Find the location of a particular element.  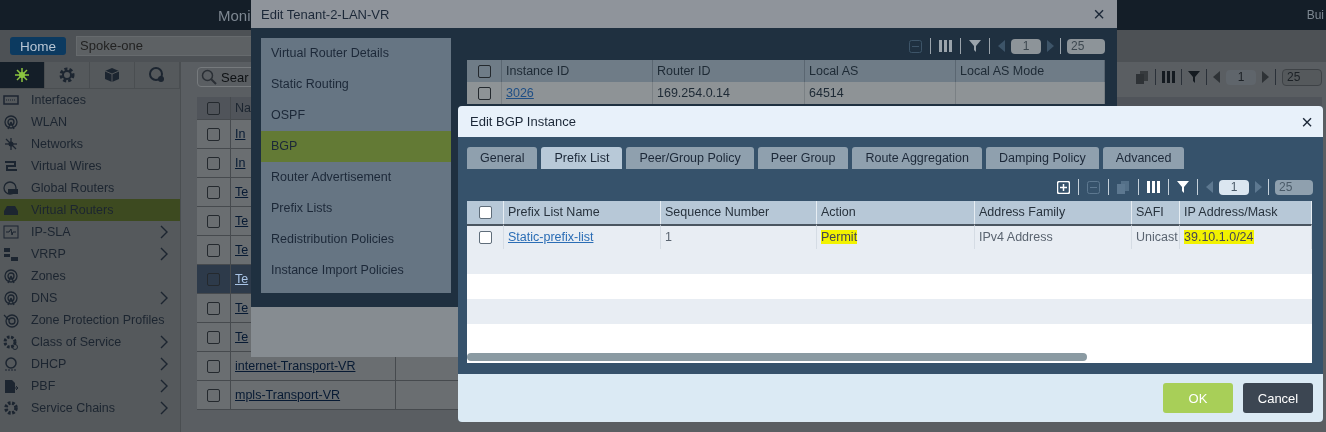

sidebar-item: Interfaces is located at coordinates (90, 100).